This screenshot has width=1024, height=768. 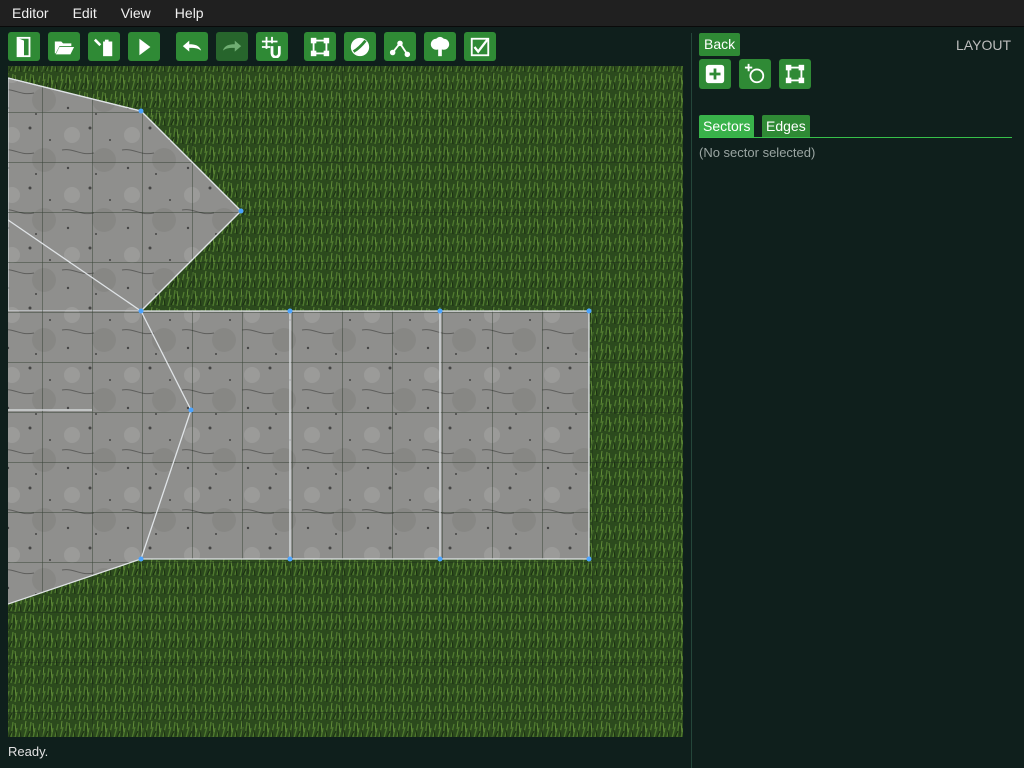 I want to click on toolbar, so click(x=345, y=46).